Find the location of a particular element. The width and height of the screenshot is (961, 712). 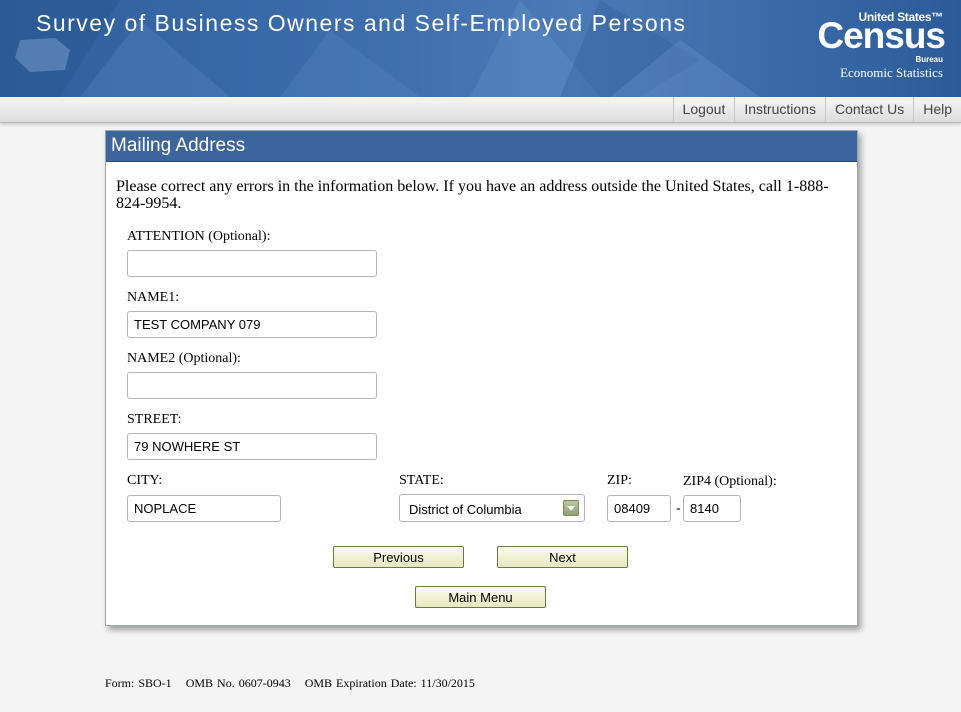

nav-instructions-link: Instructions is located at coordinates (779, 109).